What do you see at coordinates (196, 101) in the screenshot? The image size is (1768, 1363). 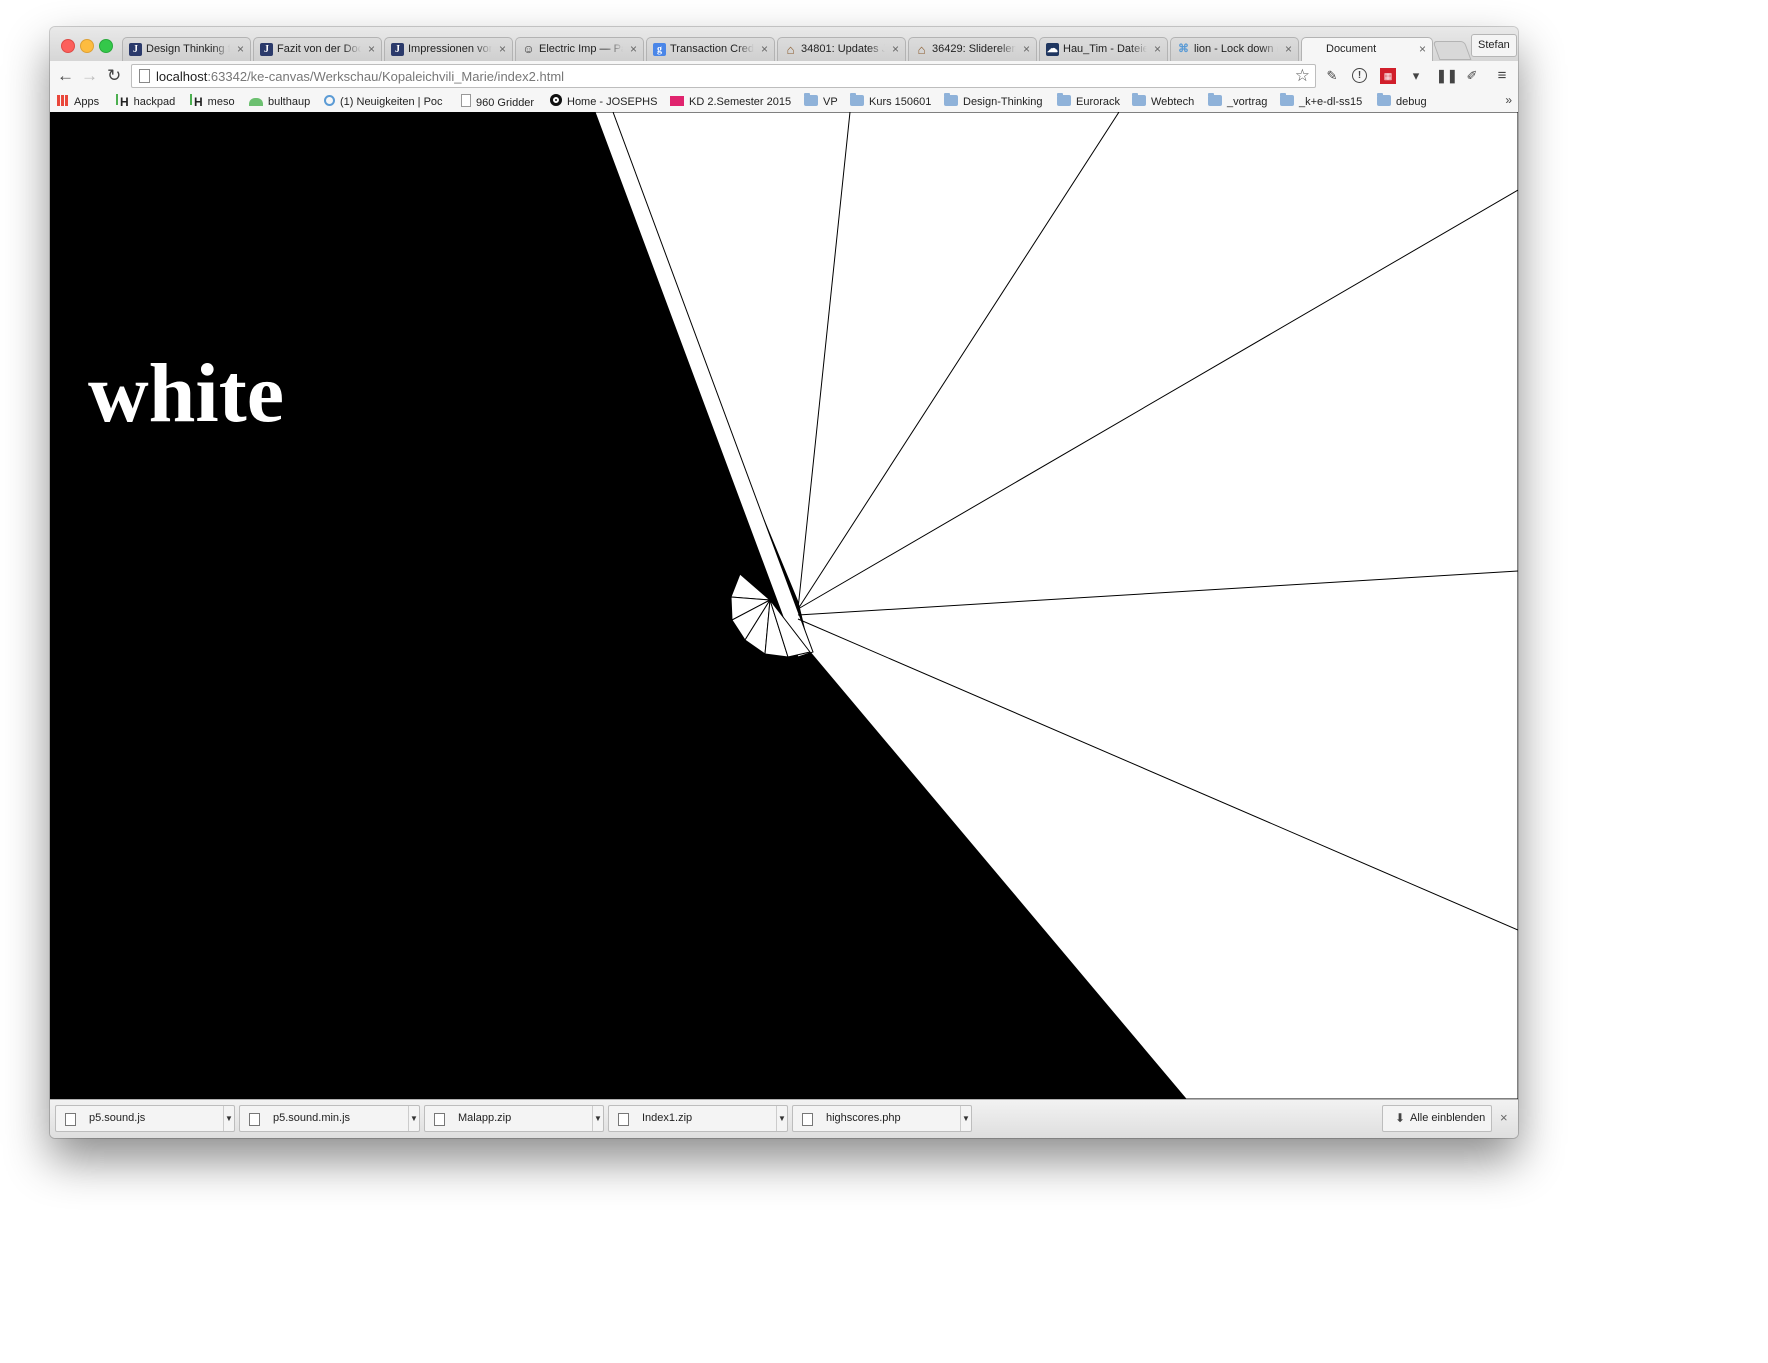 I see `h-icon: H` at bounding box center [196, 101].